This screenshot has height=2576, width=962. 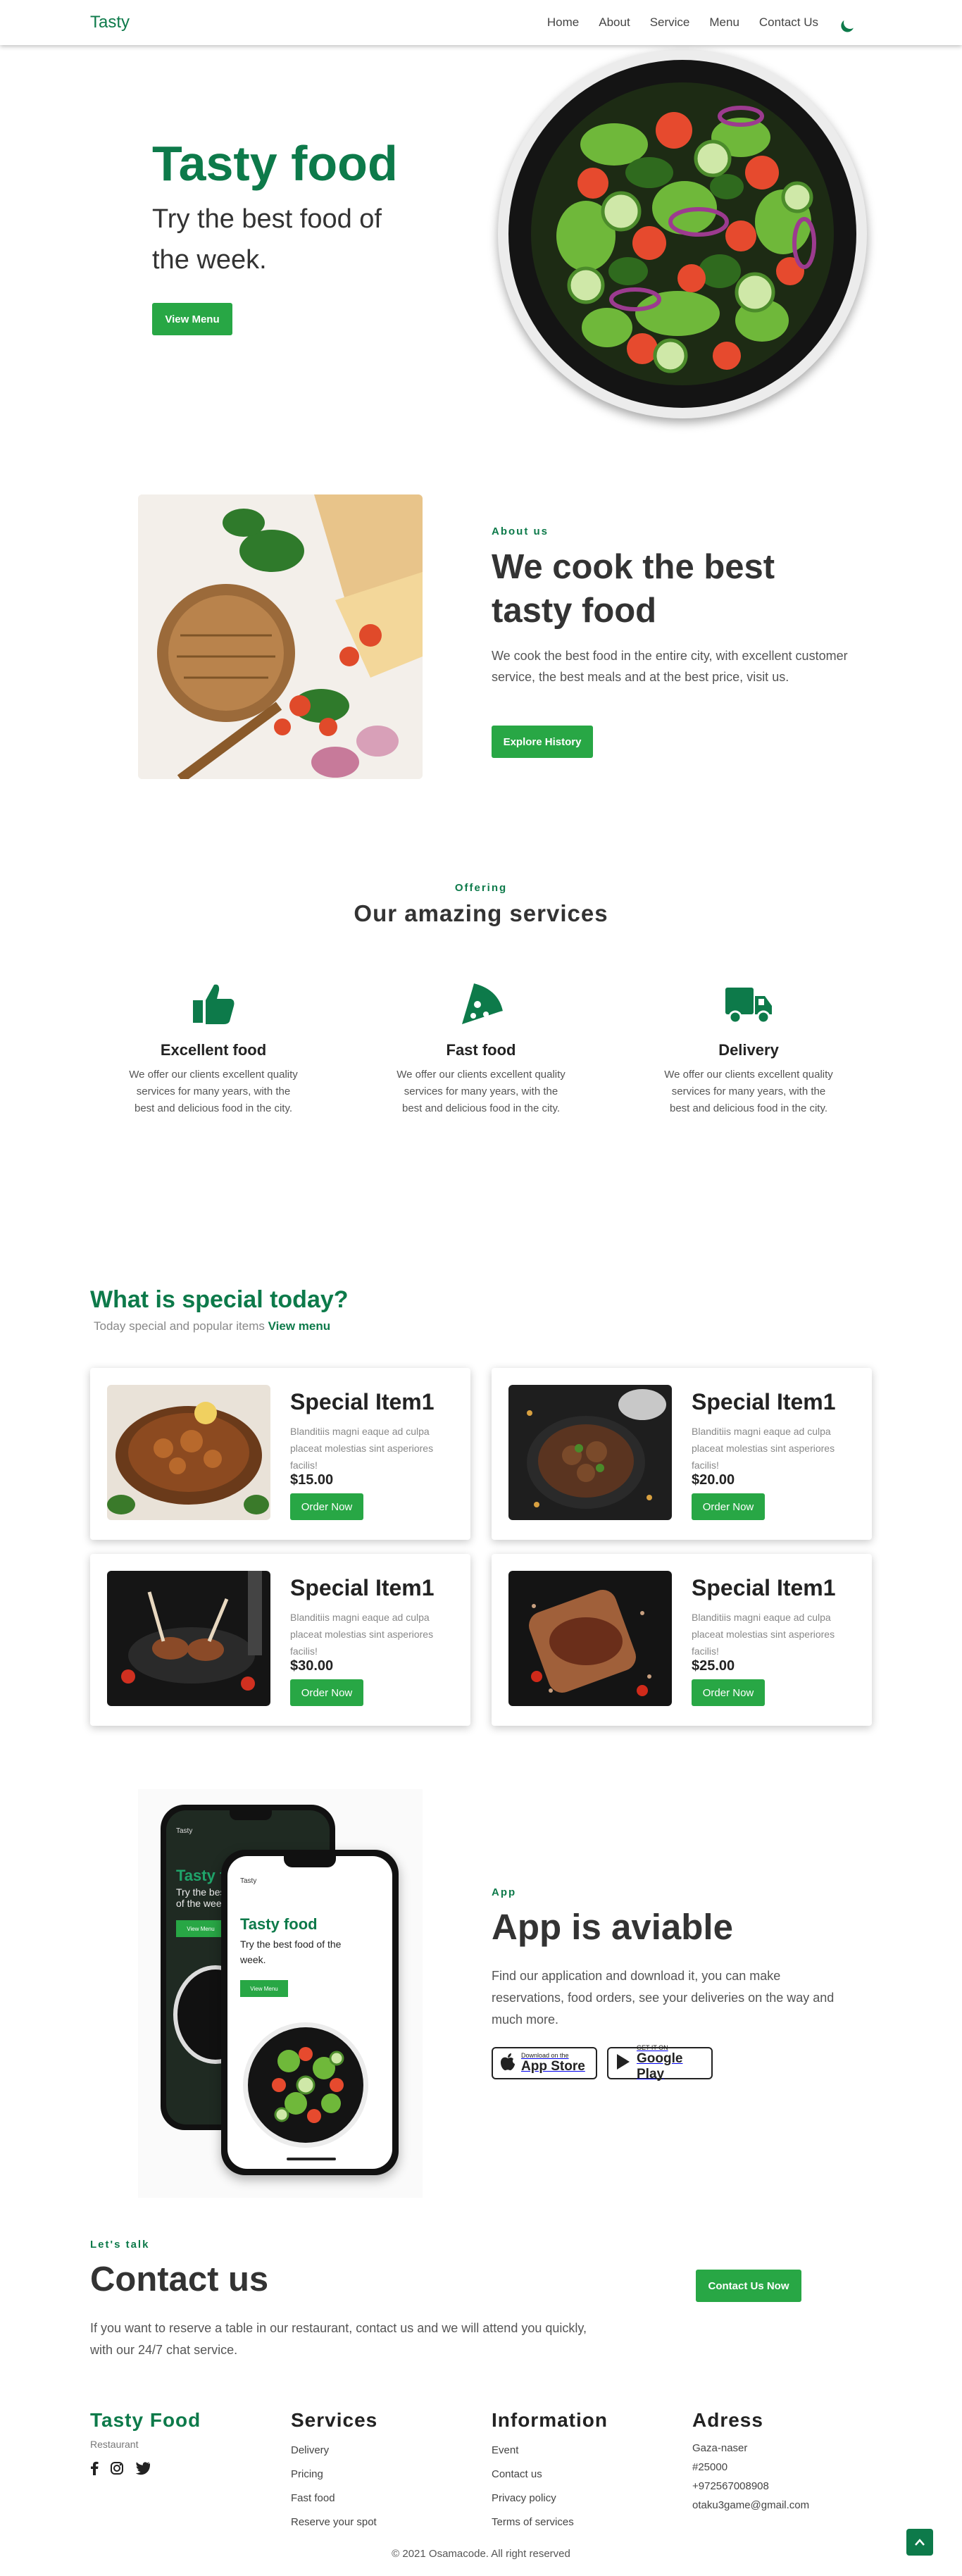 What do you see at coordinates (143, 2470) in the screenshot?
I see `twitter-icon` at bounding box center [143, 2470].